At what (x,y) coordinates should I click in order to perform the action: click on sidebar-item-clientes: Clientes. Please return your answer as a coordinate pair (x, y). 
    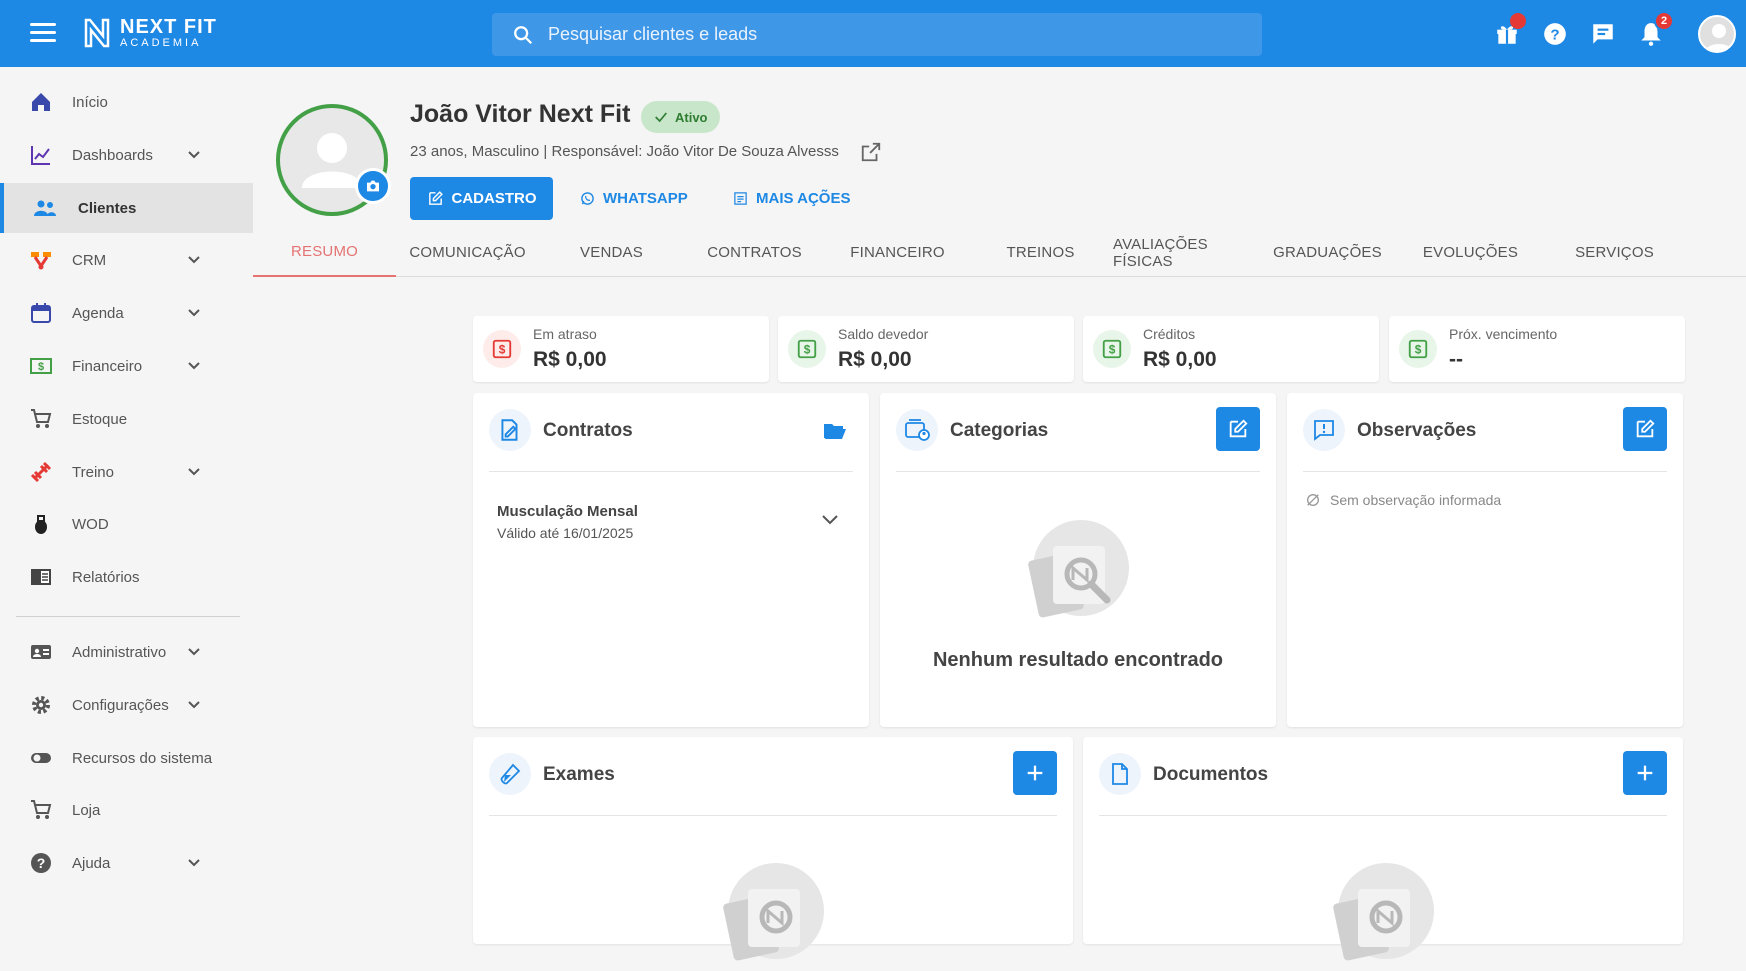
    Looking at the image, I should click on (126, 208).